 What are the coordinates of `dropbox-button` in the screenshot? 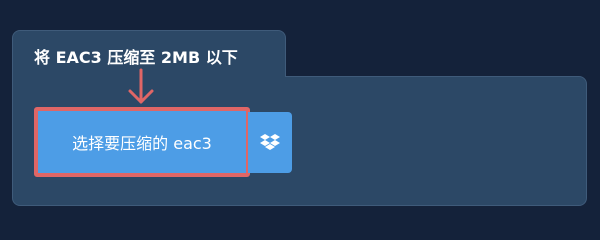 It's located at (270, 142).